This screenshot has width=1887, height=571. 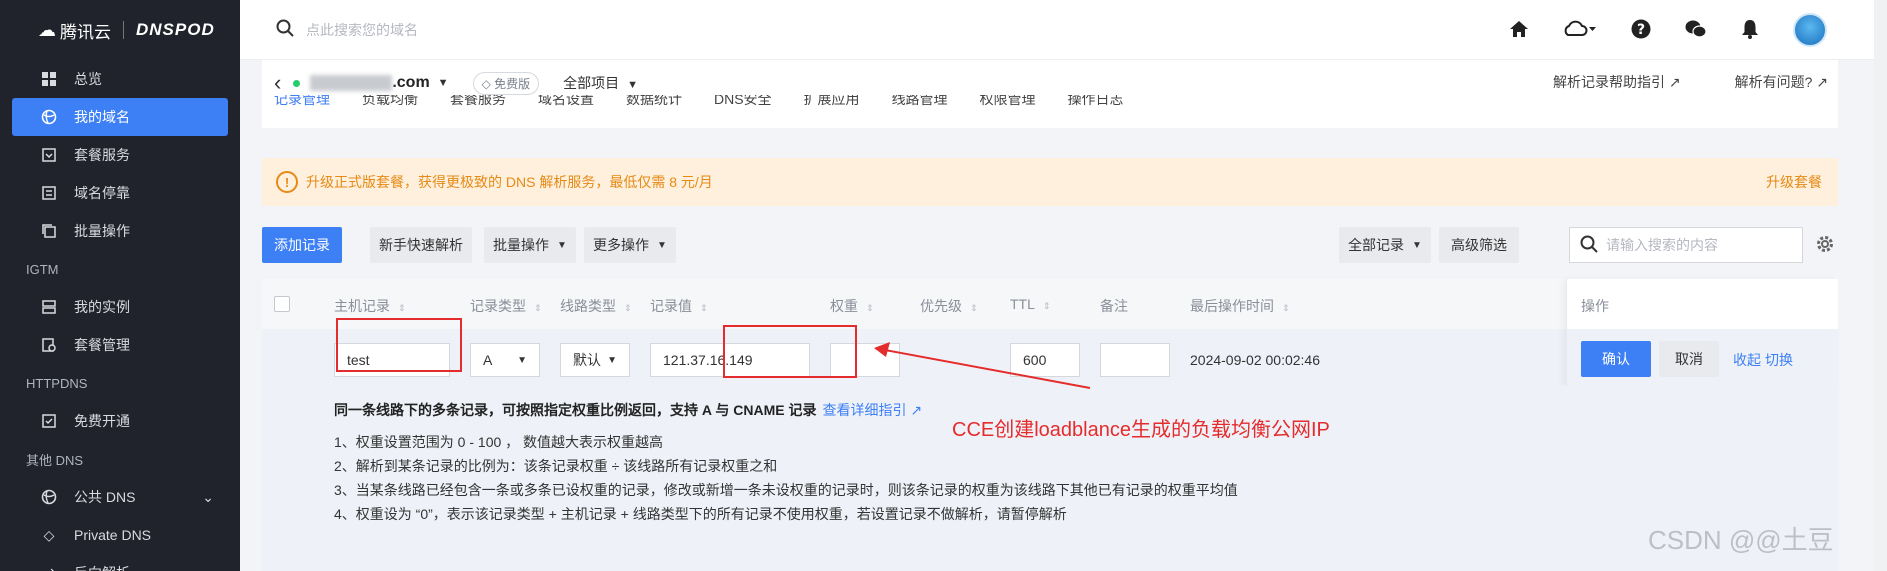 What do you see at coordinates (1741, 540) in the screenshot?
I see `watermark: CSDN @@土豆` at bounding box center [1741, 540].